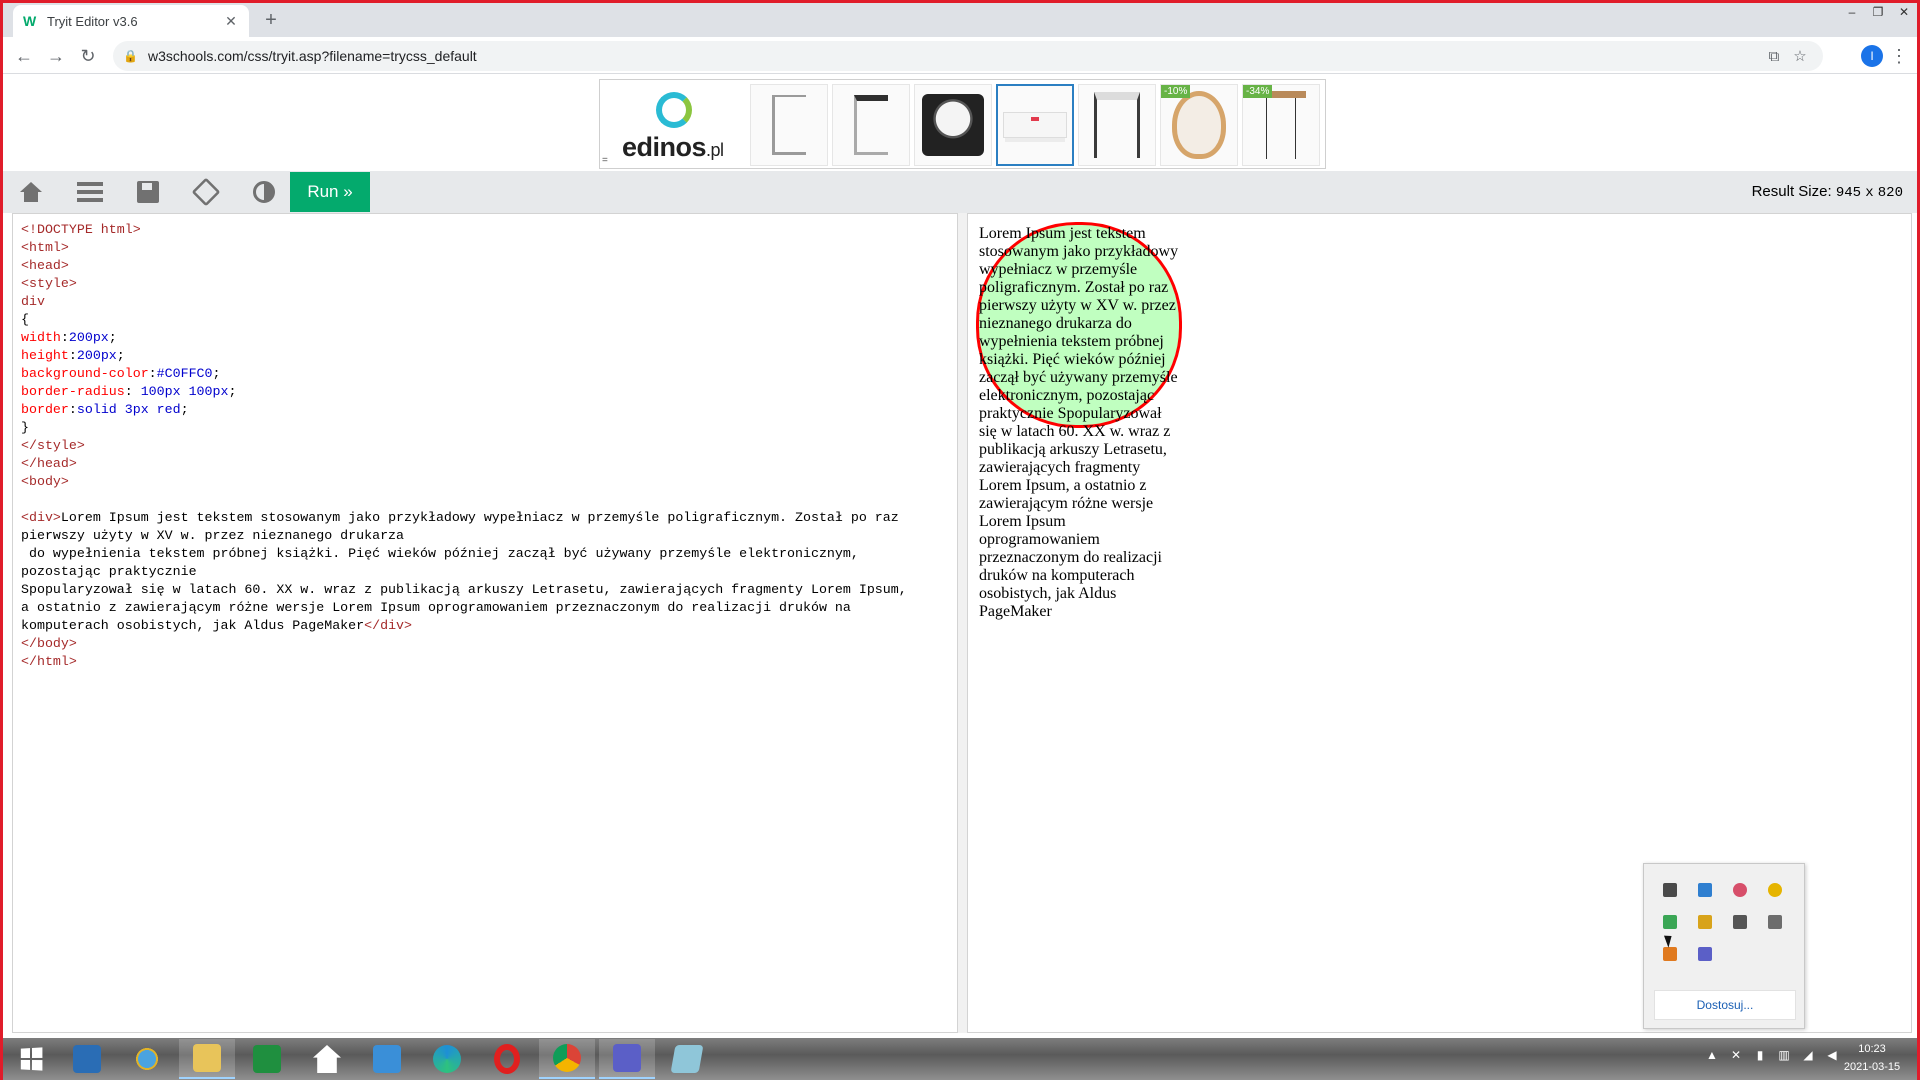 Image resolution: width=1920 pixels, height=1080 pixels. I want to click on bluetooth-icon, so click(1740, 890).